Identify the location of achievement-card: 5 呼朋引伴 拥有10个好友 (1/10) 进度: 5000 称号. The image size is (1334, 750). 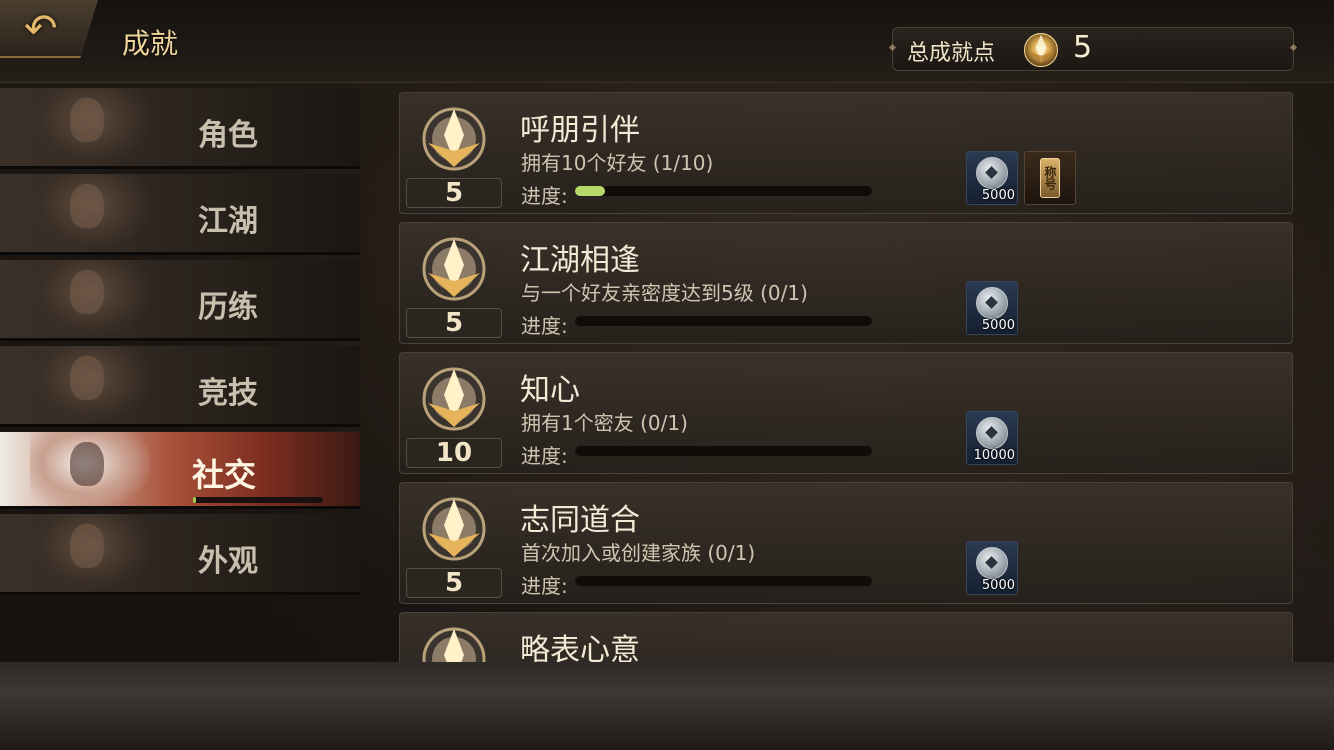
(846, 153).